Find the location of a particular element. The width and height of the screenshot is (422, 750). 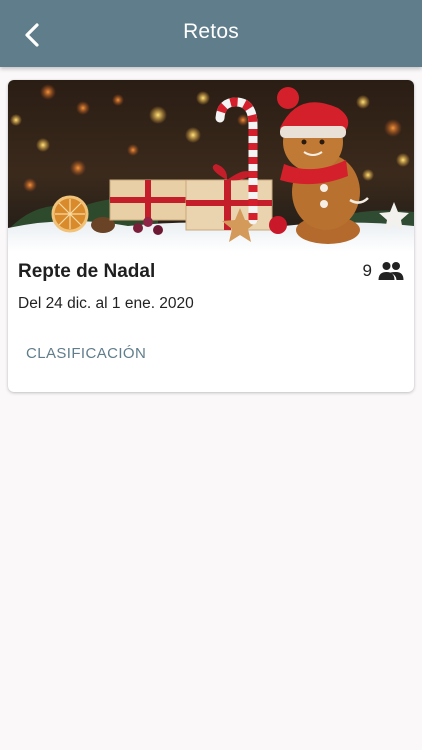

app-bar: Retos is located at coordinates (211, 33).